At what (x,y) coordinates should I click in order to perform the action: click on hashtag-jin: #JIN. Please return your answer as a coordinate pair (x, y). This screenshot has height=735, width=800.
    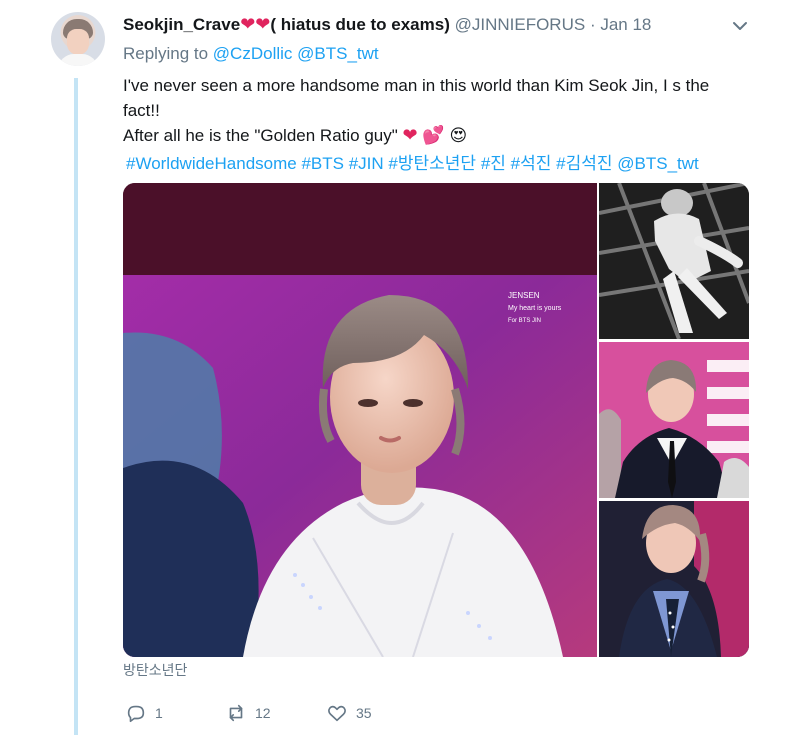
    Looking at the image, I should click on (366, 163).